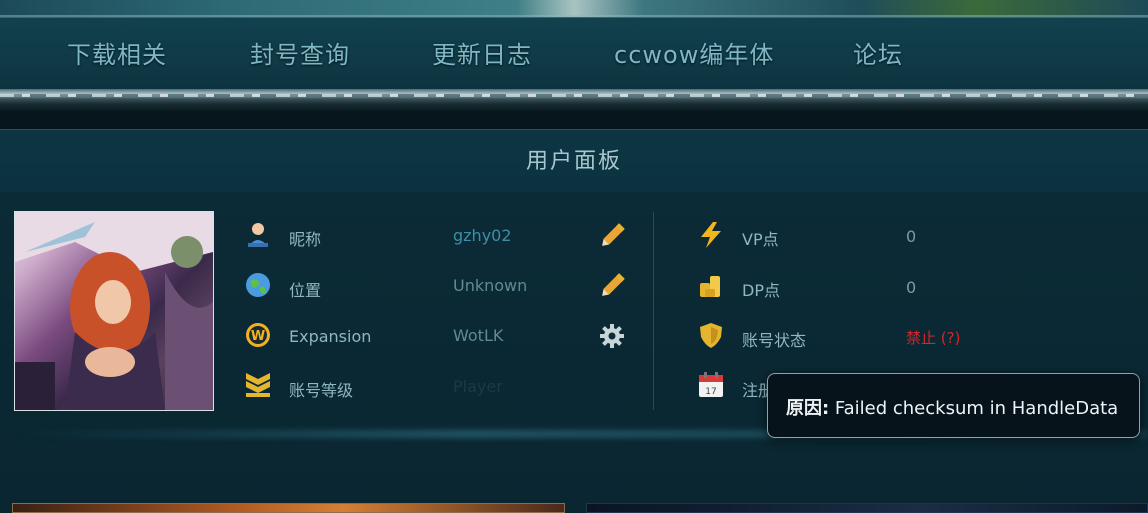 This screenshot has height=513, width=1148. Describe the element at coordinates (574, 95) in the screenshot. I see `frost-divider-highlight` at that location.